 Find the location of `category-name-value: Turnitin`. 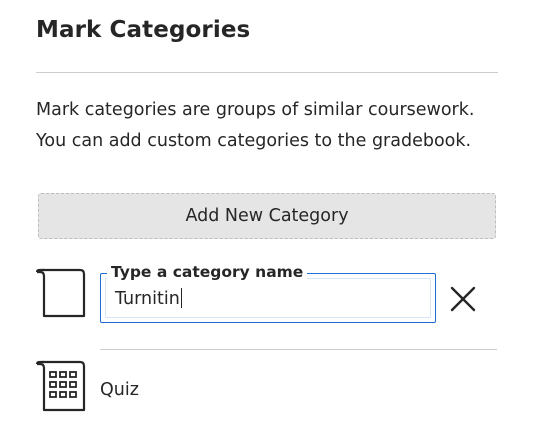

category-name-value: Turnitin is located at coordinates (147, 299).